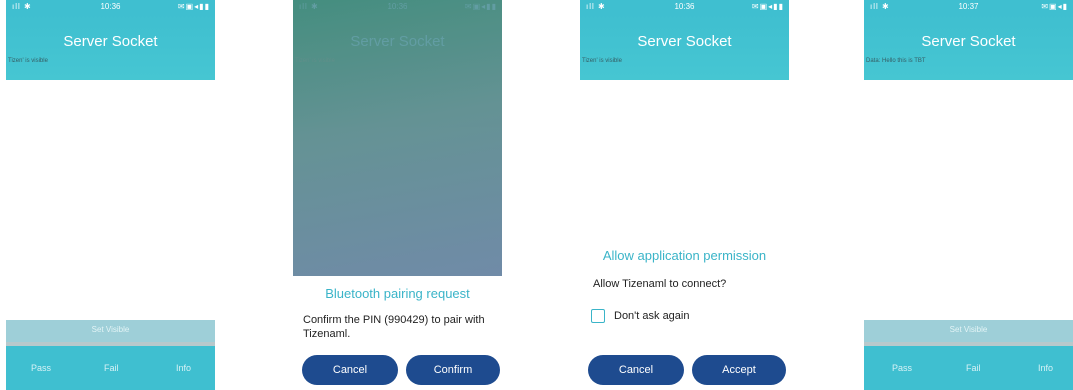 The height and width of the screenshot is (390, 1073). Describe the element at coordinates (453, 370) in the screenshot. I see `confirm-button: Confirm` at that location.